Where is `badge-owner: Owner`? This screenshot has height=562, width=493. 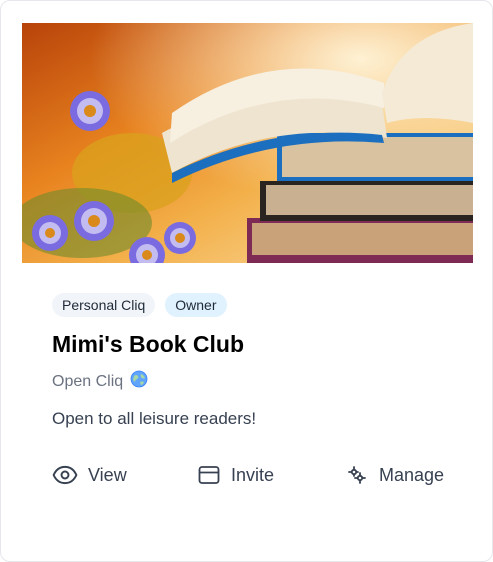 badge-owner: Owner is located at coordinates (196, 305).